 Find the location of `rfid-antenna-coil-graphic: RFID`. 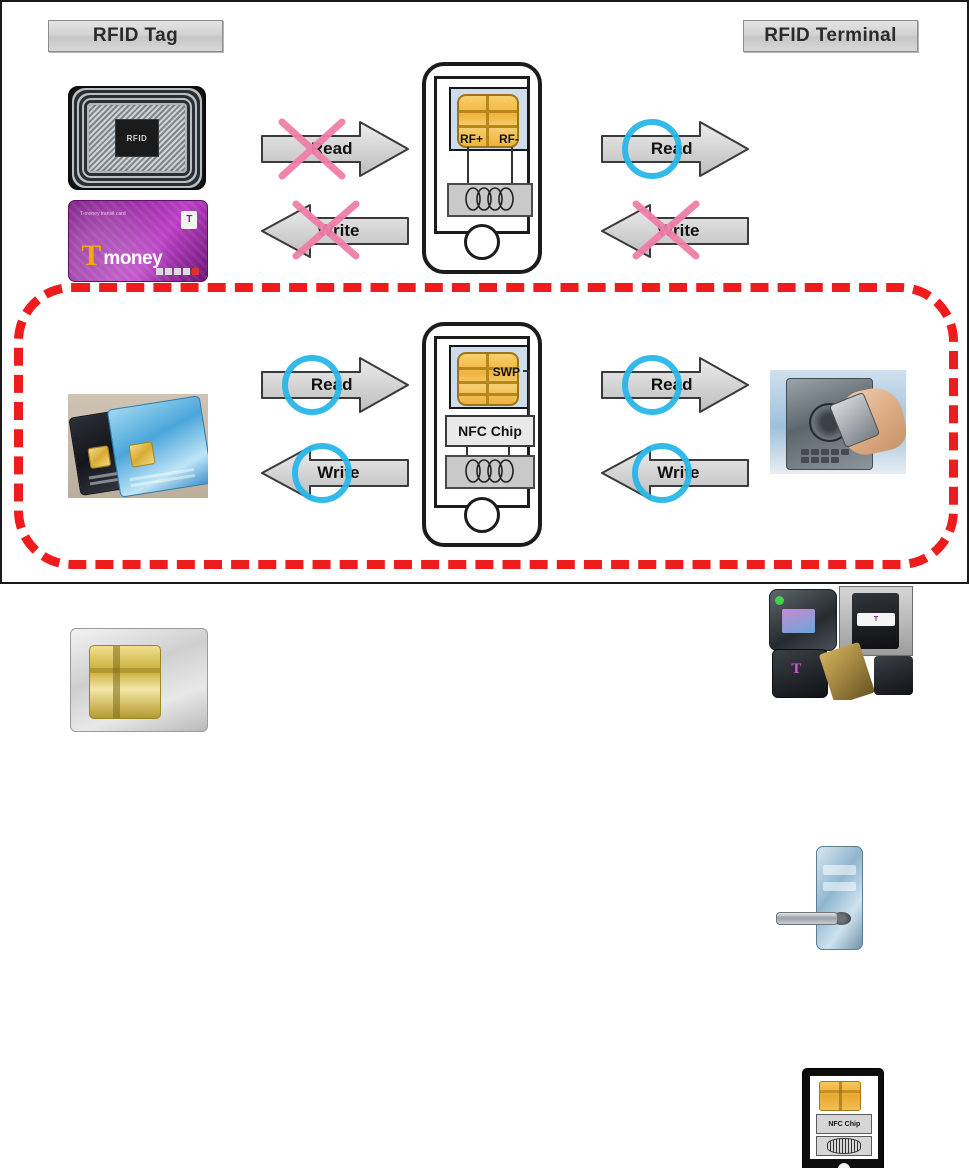

rfid-antenna-coil-graphic: RFID is located at coordinates (137, 138).